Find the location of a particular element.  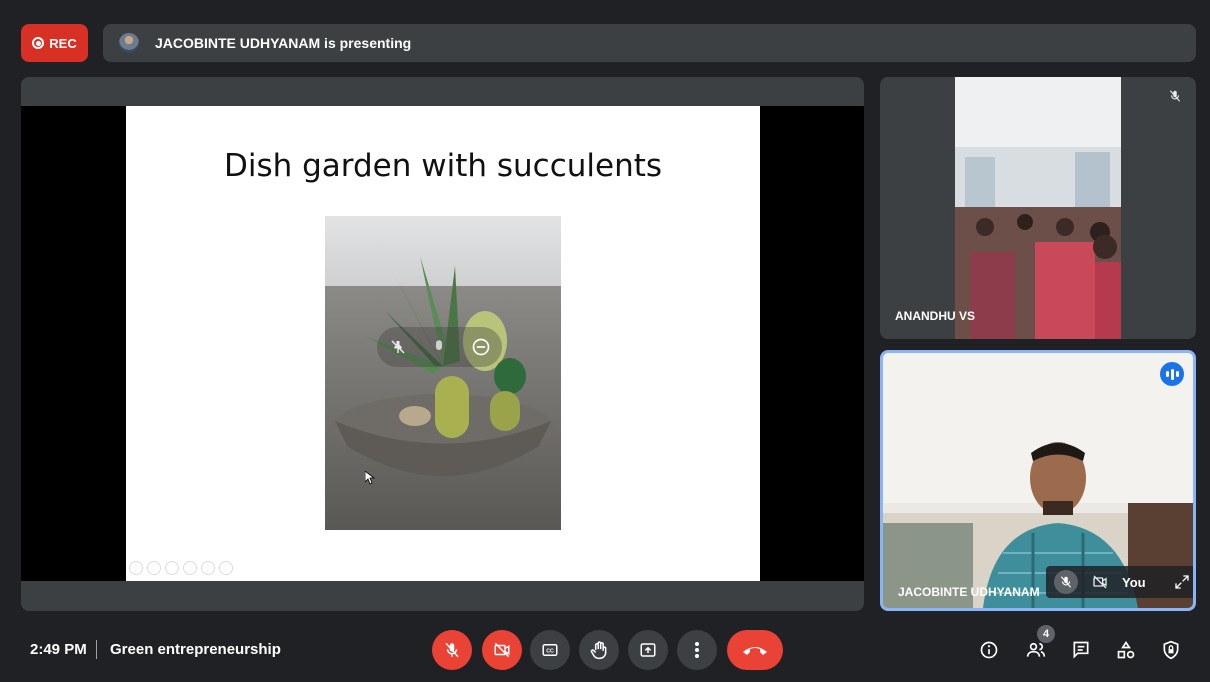

bottom-bar: 2:49 PM Green entrepreneurship CC 4 is located at coordinates (605, 649).